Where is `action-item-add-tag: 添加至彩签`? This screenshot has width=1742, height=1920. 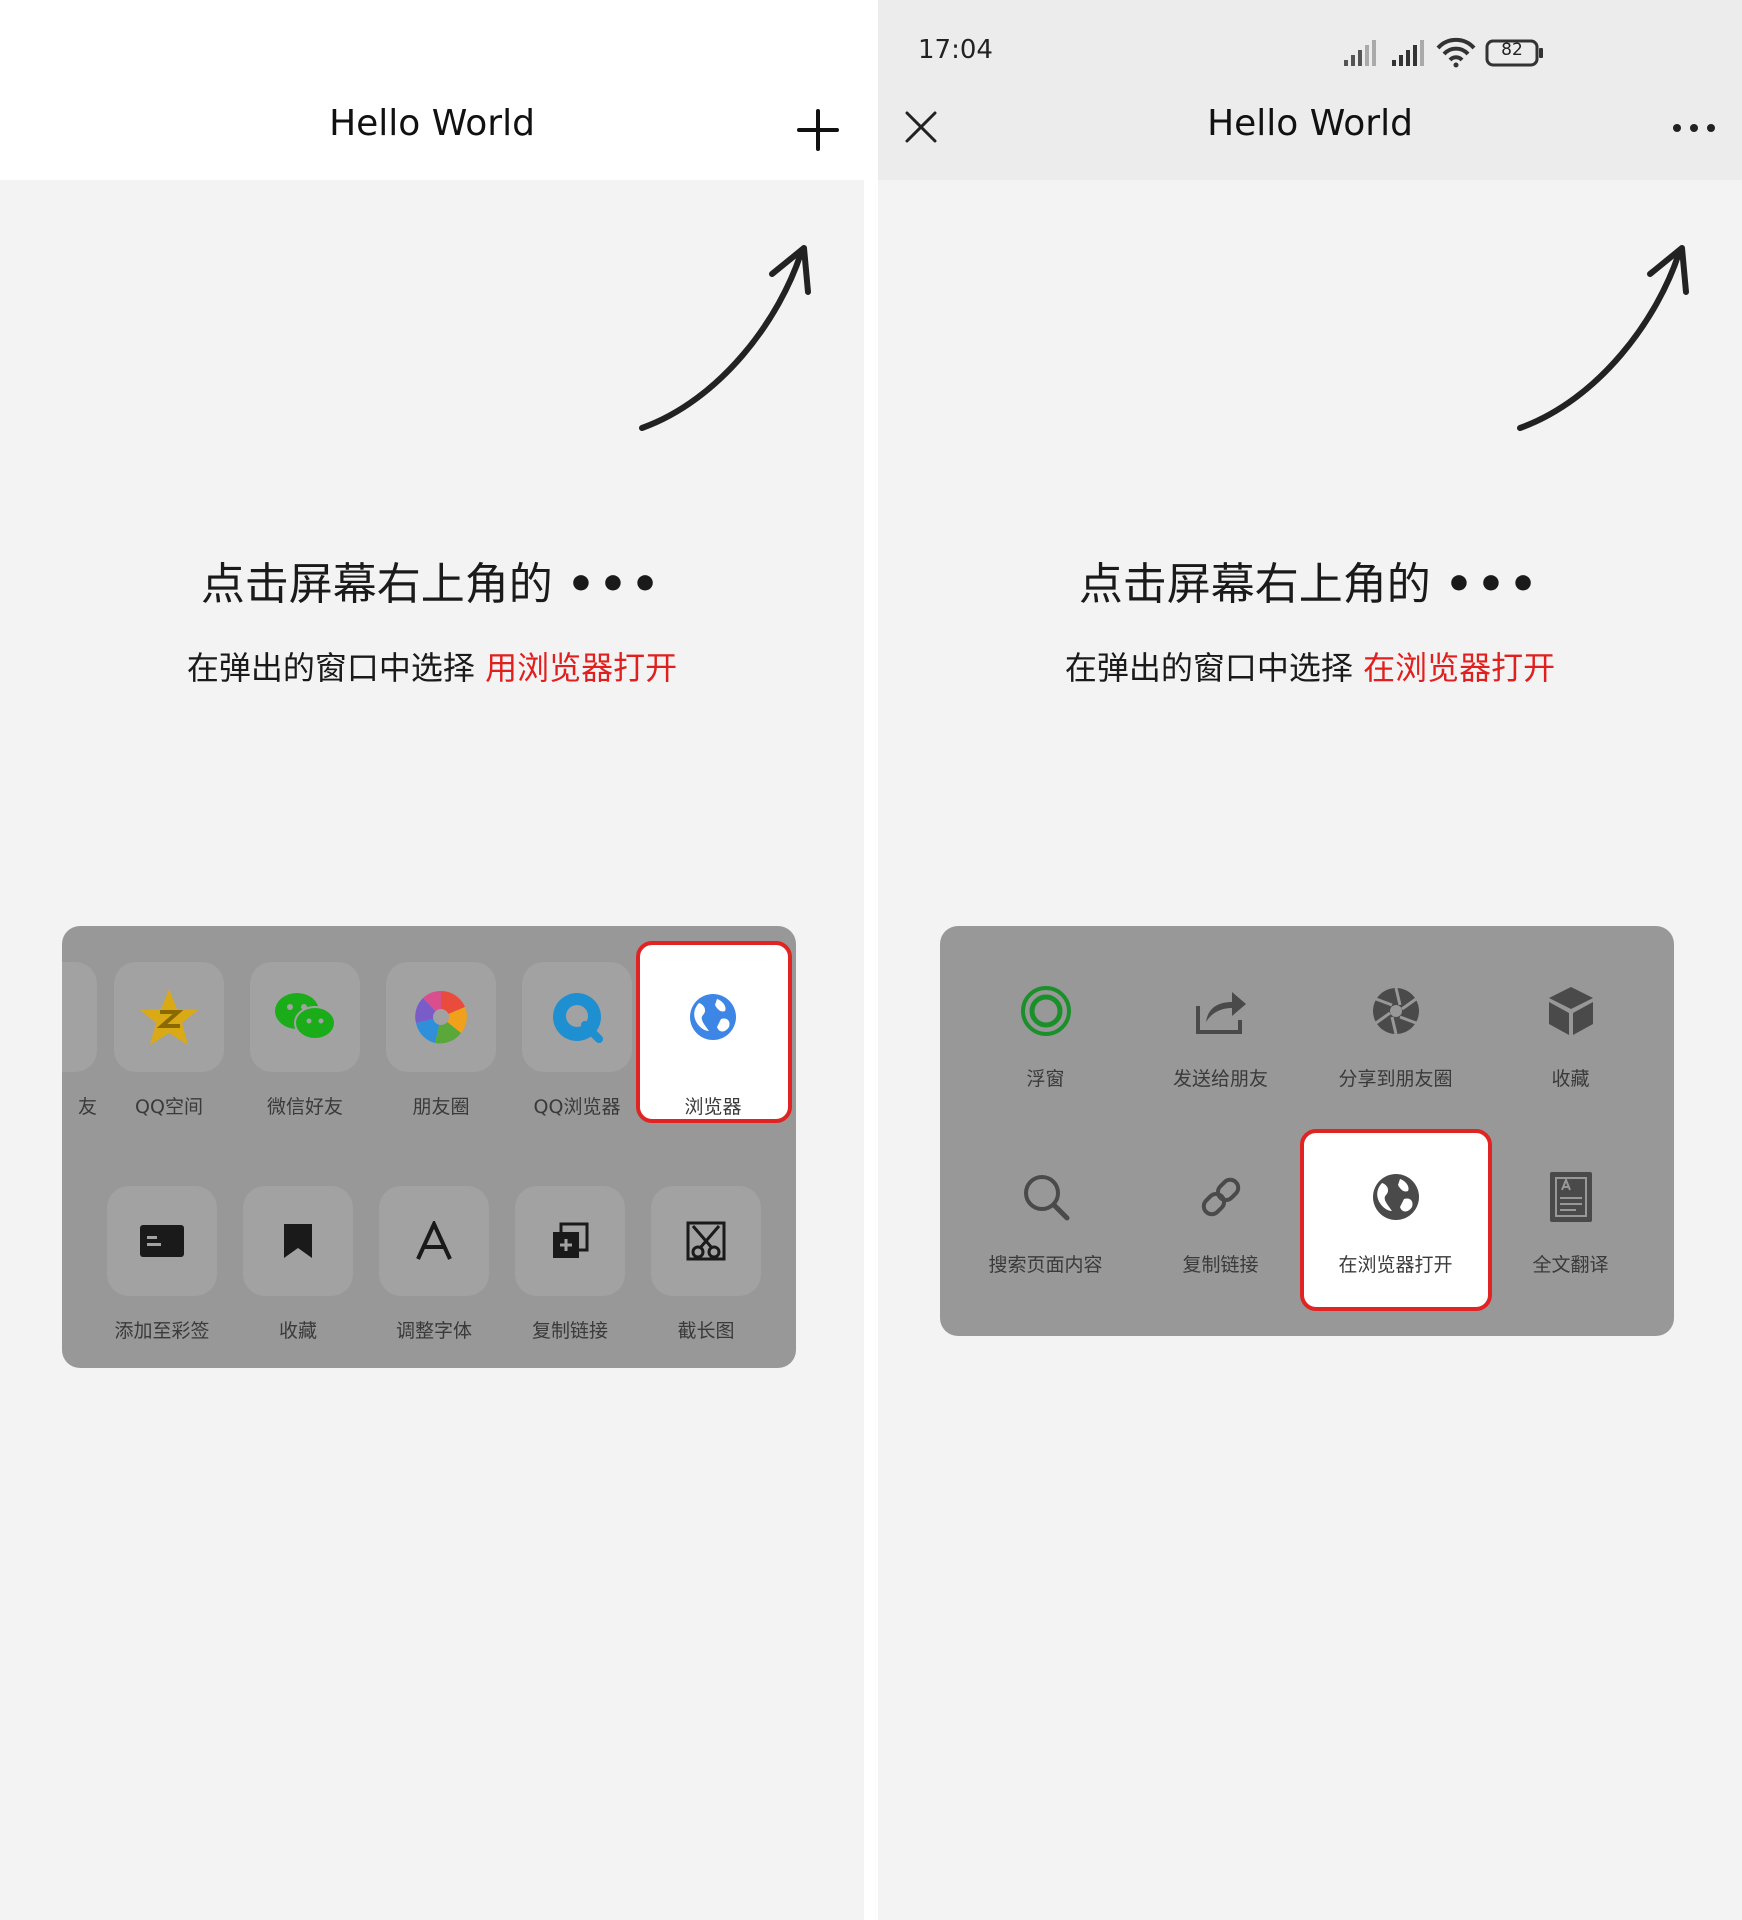
action-item-add-tag: 添加至彩签 is located at coordinates (162, 1264).